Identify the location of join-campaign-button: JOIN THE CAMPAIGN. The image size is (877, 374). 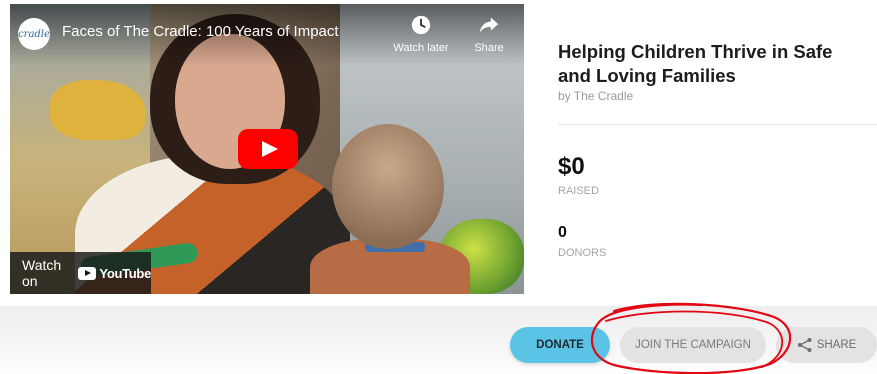
(693, 345).